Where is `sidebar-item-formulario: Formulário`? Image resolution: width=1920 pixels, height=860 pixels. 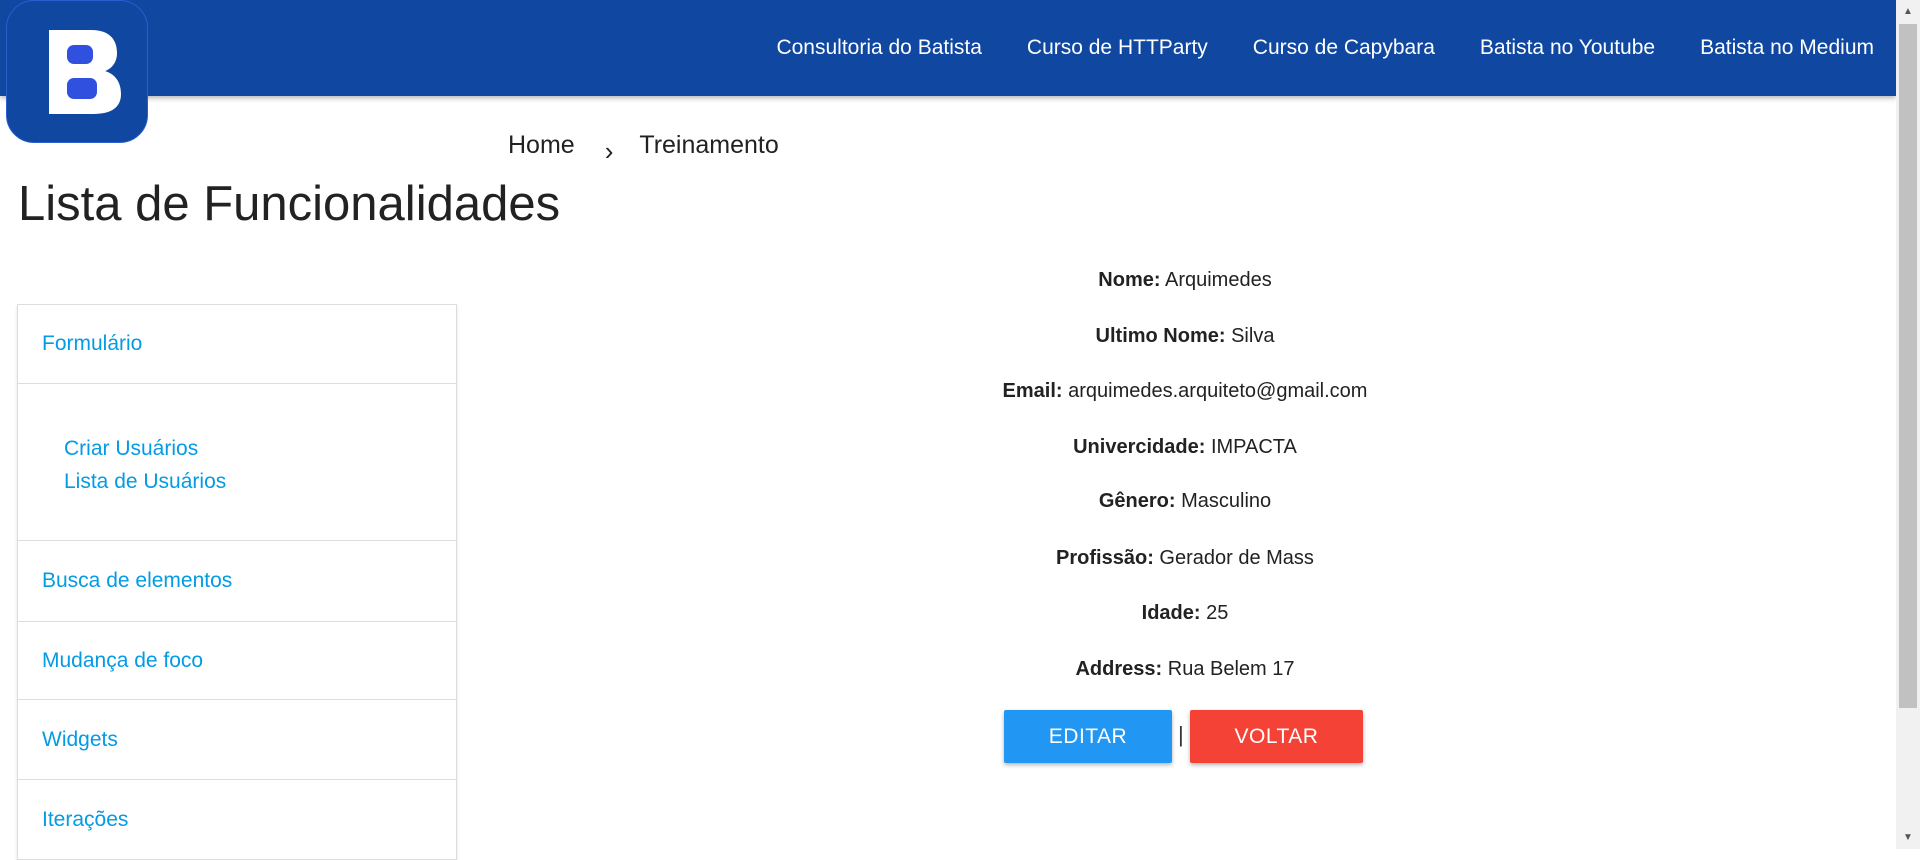 sidebar-item-formulario: Formulário is located at coordinates (237, 344).